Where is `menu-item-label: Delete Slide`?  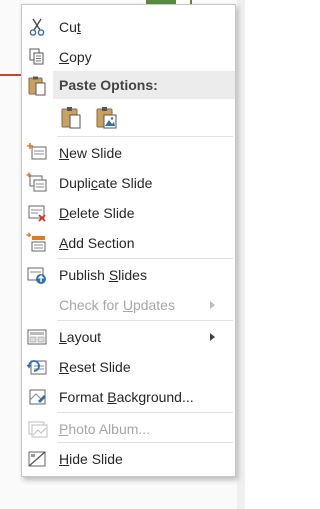
menu-item-label: Delete Slide is located at coordinates (97, 213).